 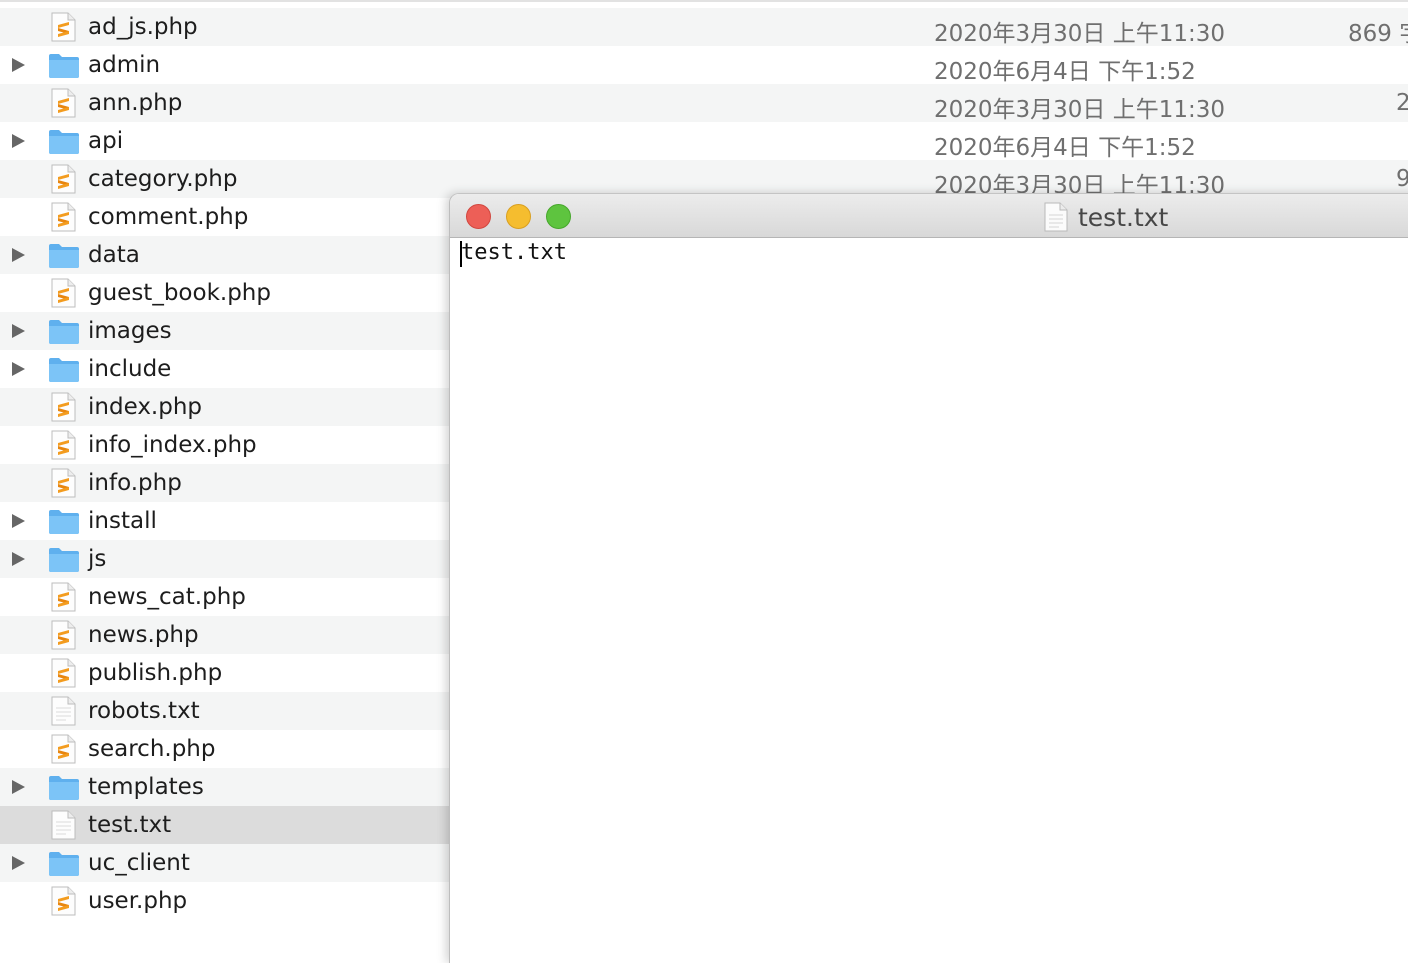 I want to click on file-name: news_cat.php, so click(x=167, y=597).